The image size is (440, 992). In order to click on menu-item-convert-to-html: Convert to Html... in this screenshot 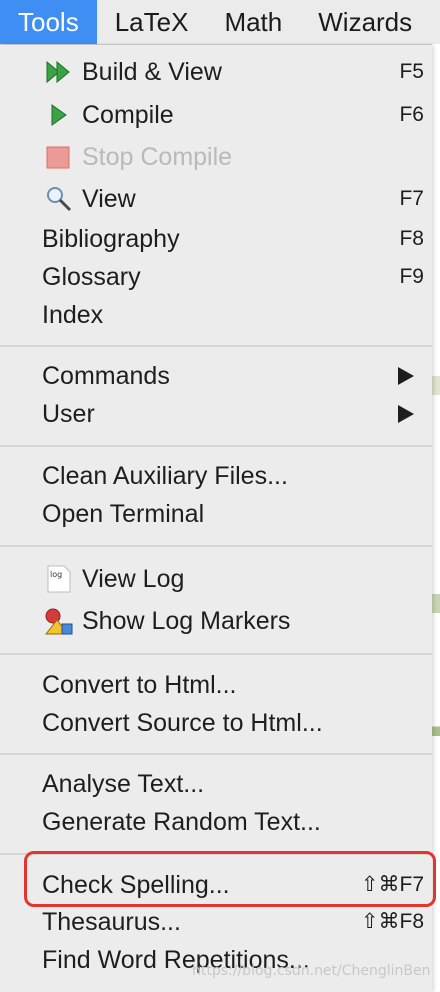, I will do `click(216, 685)`.